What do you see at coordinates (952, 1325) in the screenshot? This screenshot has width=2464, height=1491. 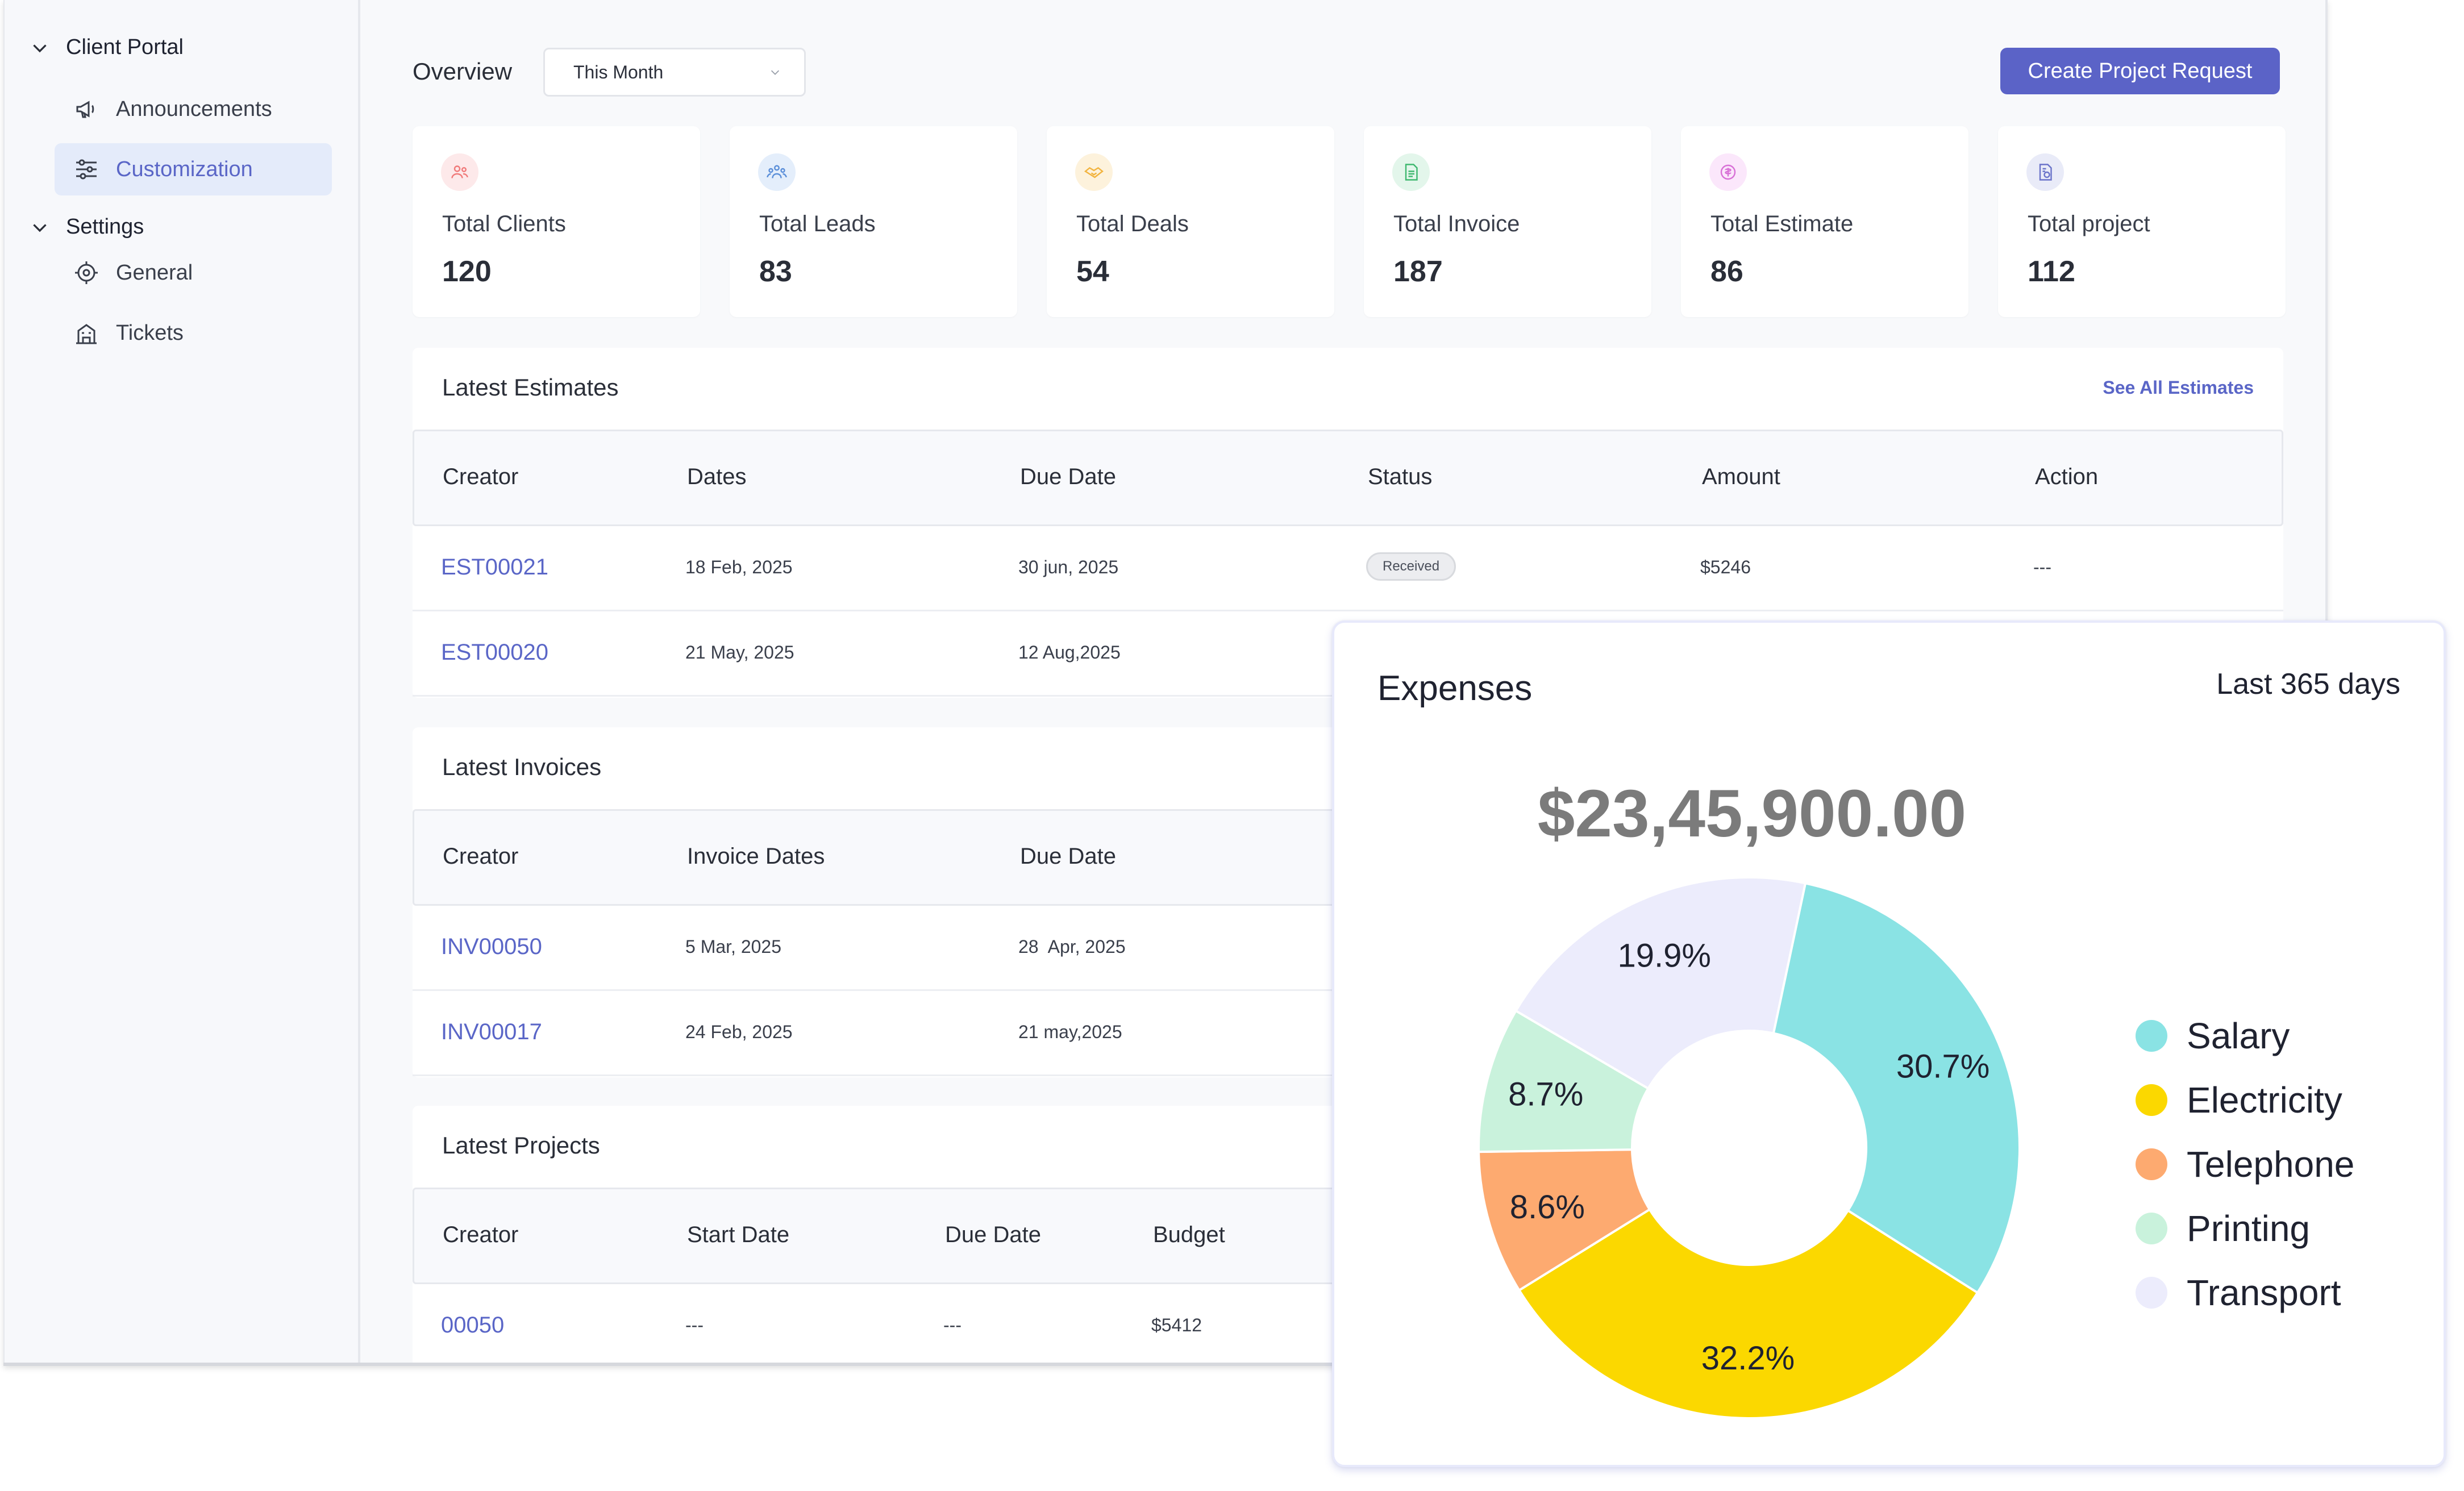 I see `project-due-date: ---` at bounding box center [952, 1325].